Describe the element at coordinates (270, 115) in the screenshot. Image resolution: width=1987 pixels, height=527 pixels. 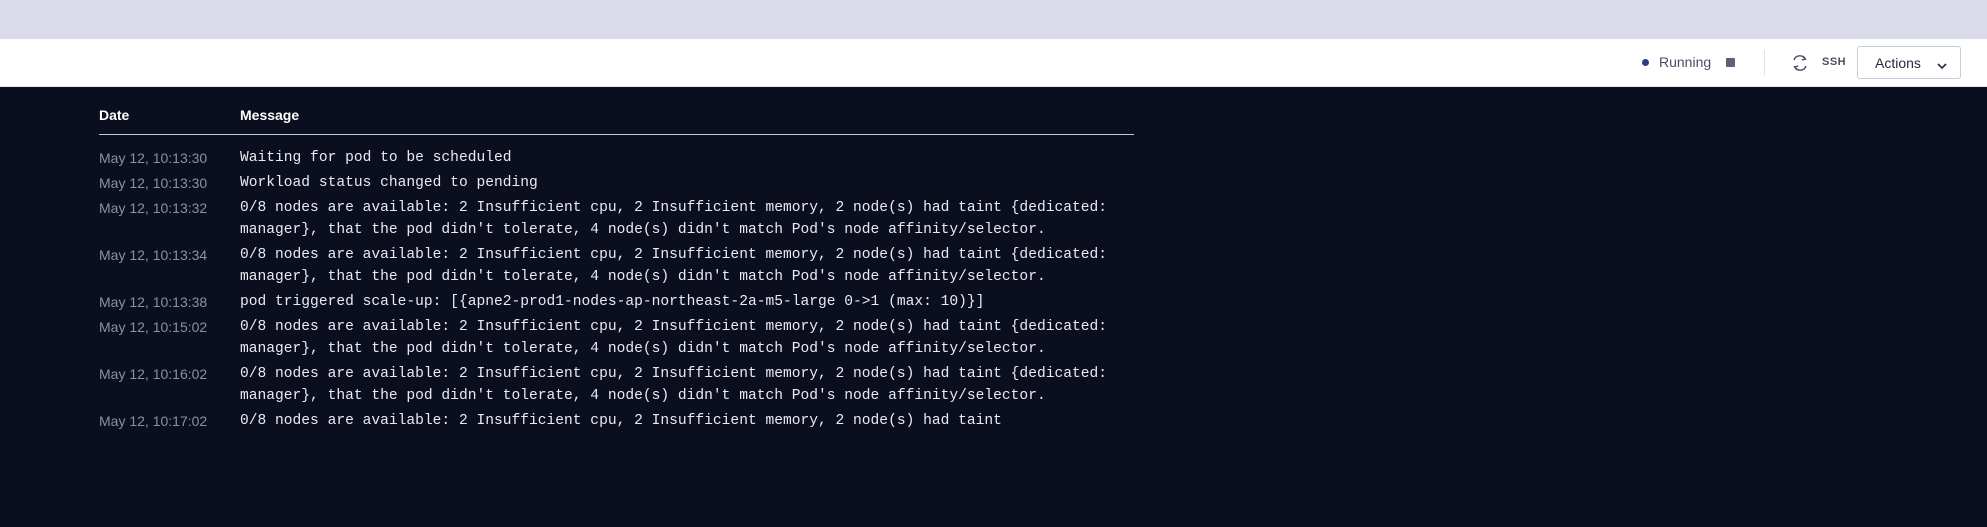
I see `column-header-message: Message` at that location.